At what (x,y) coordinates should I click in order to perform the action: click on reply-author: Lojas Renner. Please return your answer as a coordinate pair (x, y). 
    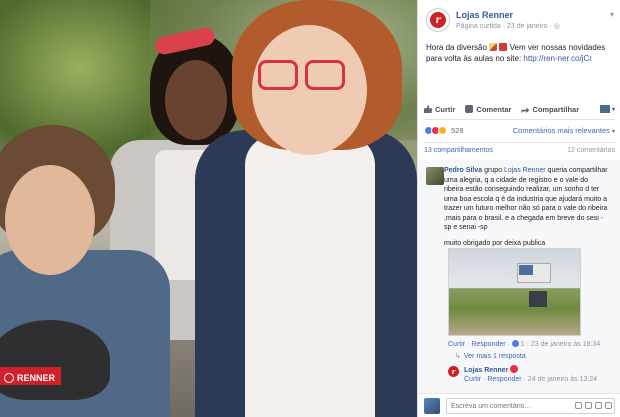
    Looking at the image, I should click on (491, 369).